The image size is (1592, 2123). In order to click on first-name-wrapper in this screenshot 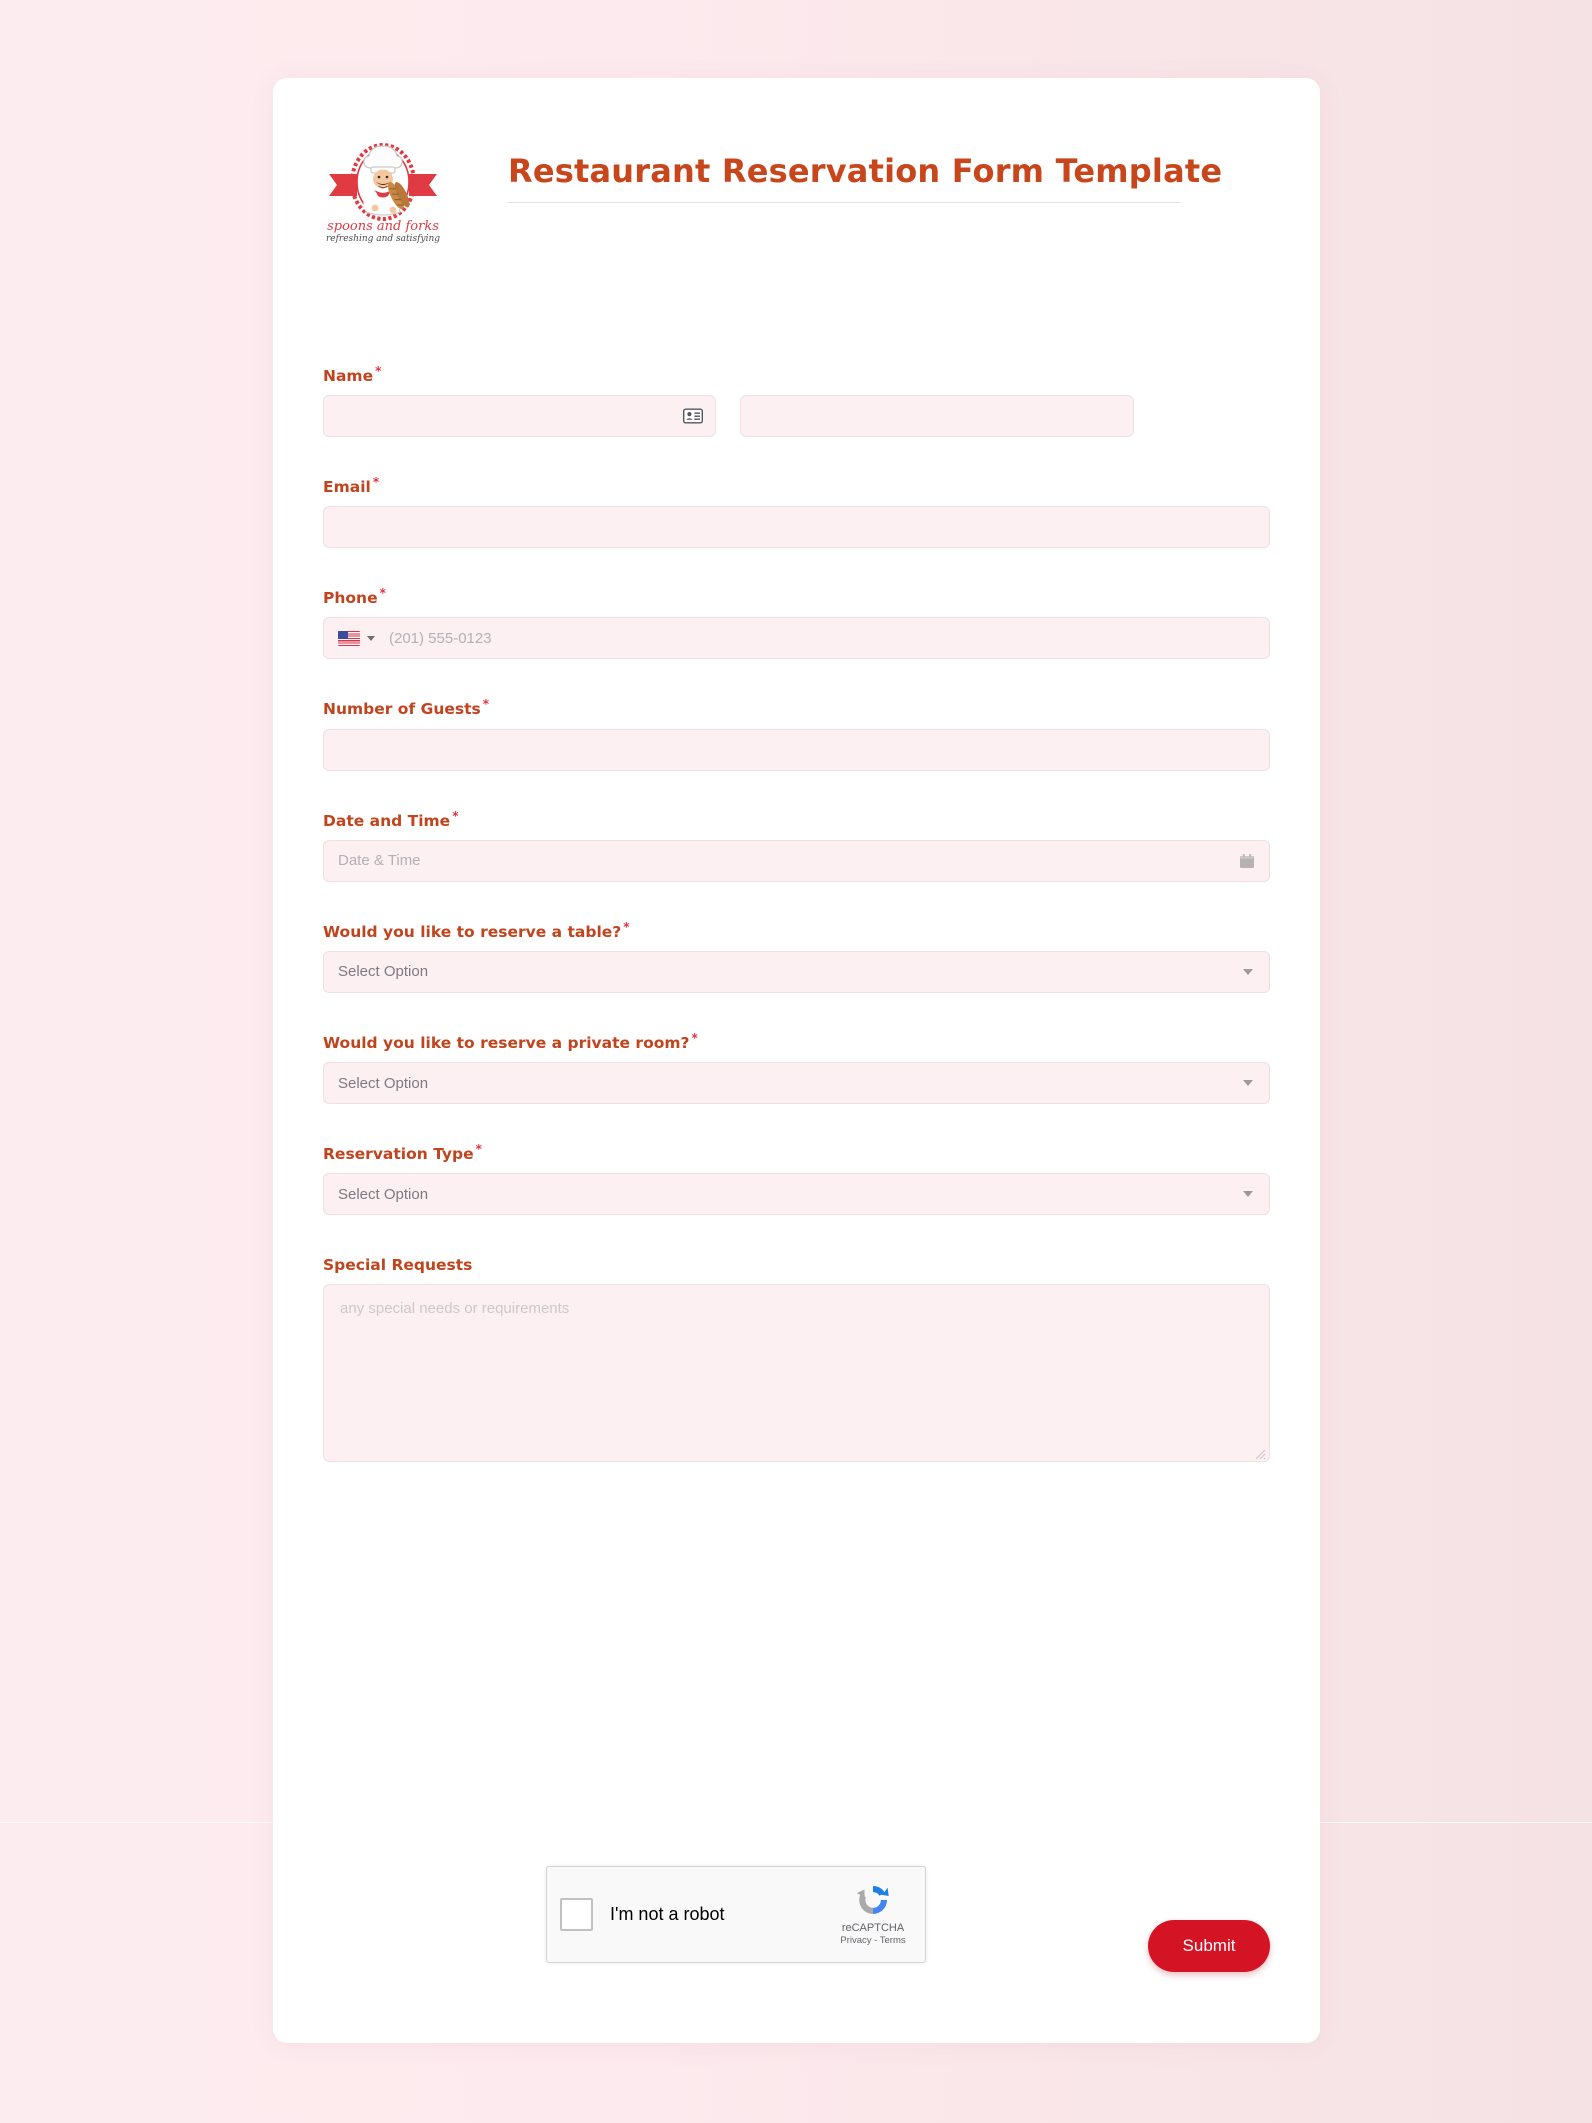, I will do `click(519, 416)`.